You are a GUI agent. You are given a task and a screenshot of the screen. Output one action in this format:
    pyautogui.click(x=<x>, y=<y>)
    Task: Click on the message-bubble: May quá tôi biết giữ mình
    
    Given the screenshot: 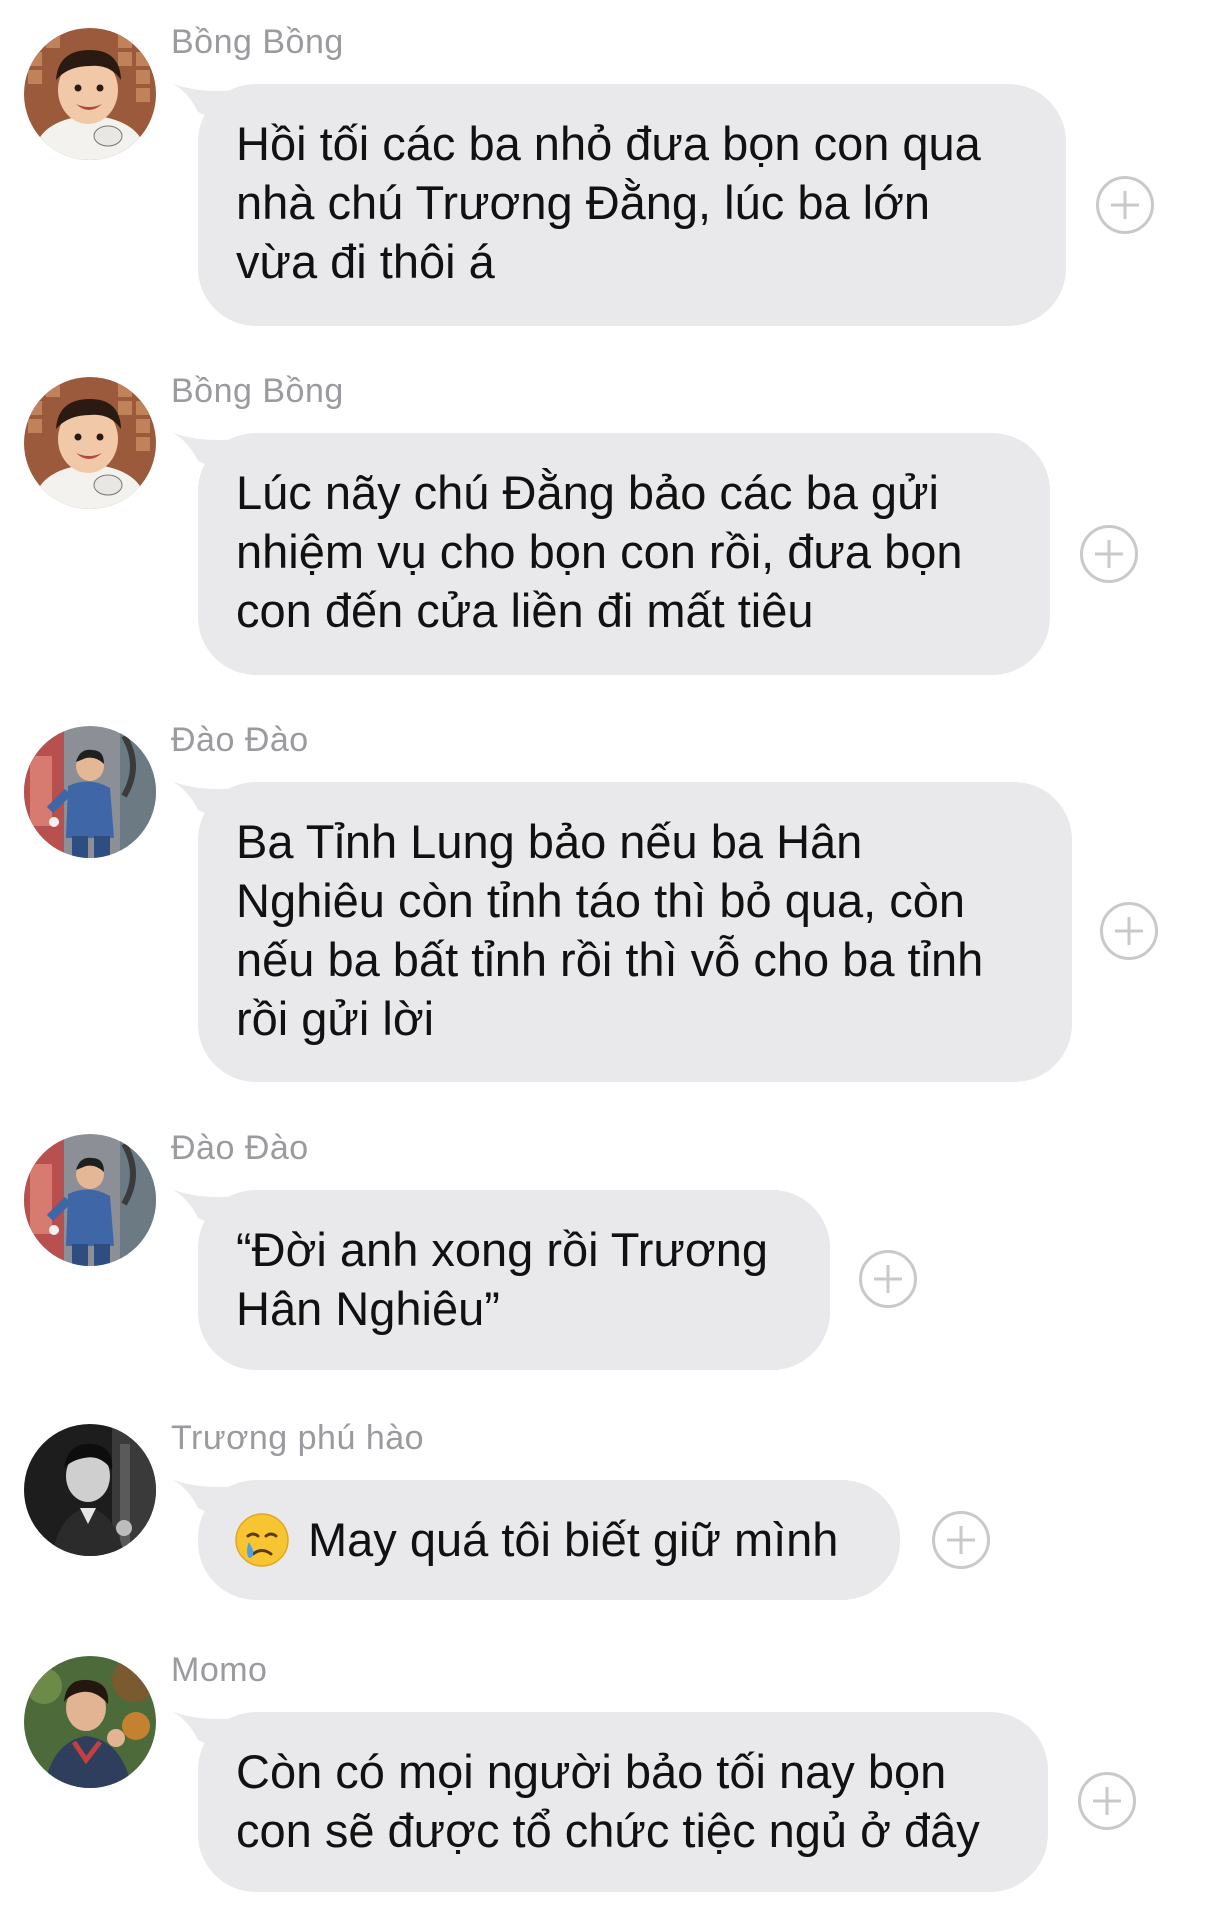 What is the action you would take?
    pyautogui.click(x=549, y=1540)
    